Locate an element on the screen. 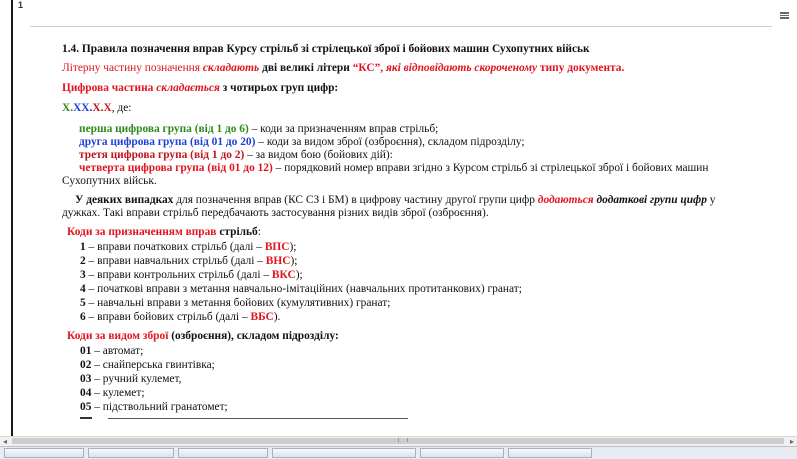 The image size is (797, 459). codes-weapon-title-red: Коди за видом зброї is located at coordinates (118, 336).